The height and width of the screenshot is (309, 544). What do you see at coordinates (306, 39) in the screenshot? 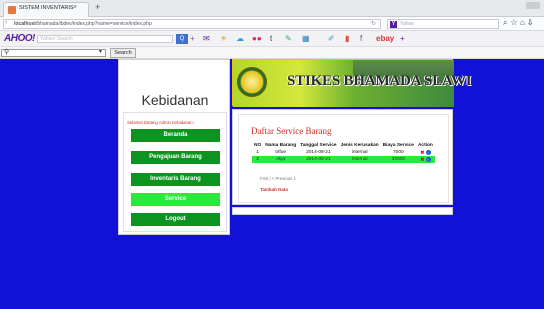
I see `calendar-icon: ▦` at bounding box center [306, 39].